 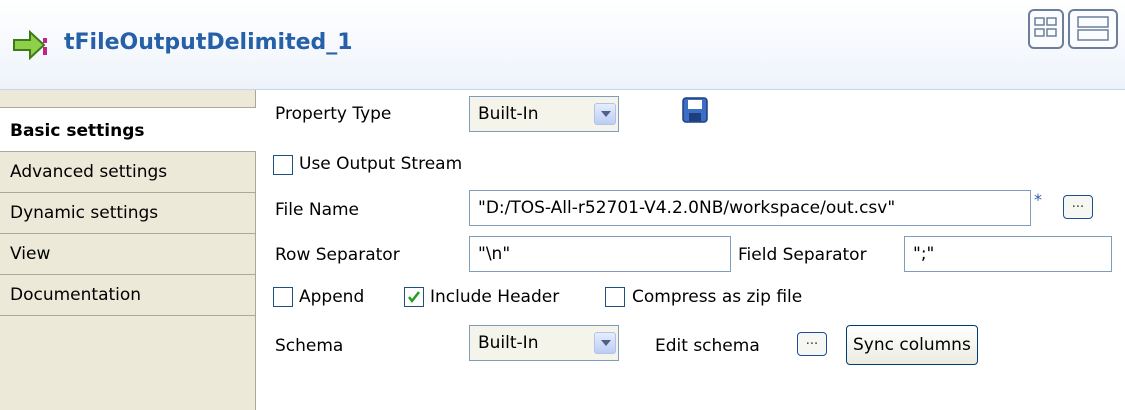 What do you see at coordinates (333, 114) in the screenshot?
I see `property-type-label: Property Type` at bounding box center [333, 114].